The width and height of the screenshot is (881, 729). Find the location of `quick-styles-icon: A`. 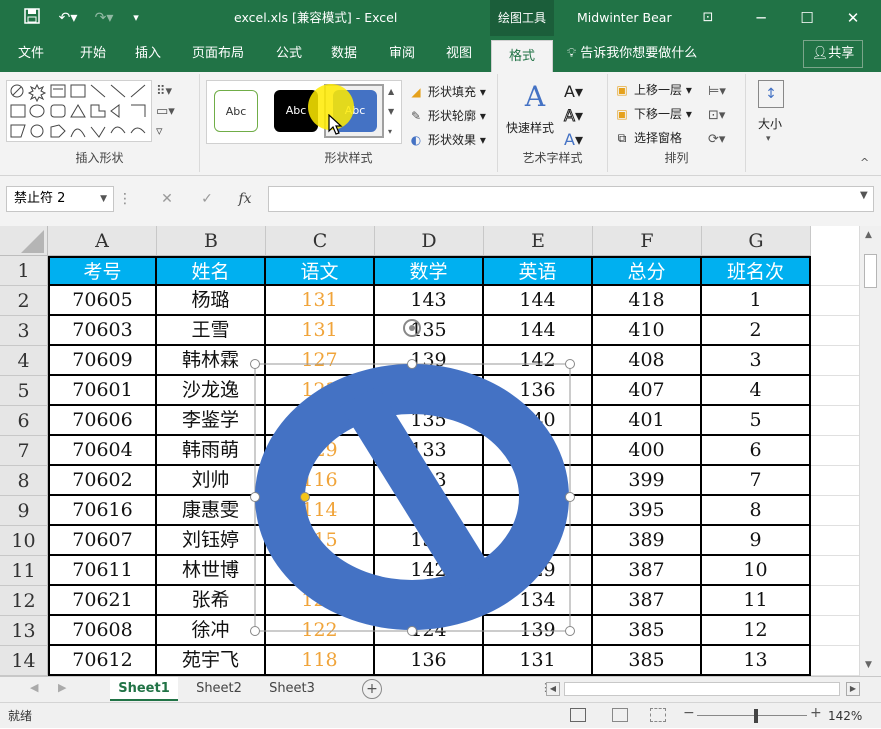

quick-styles-icon: A is located at coordinates (535, 96).